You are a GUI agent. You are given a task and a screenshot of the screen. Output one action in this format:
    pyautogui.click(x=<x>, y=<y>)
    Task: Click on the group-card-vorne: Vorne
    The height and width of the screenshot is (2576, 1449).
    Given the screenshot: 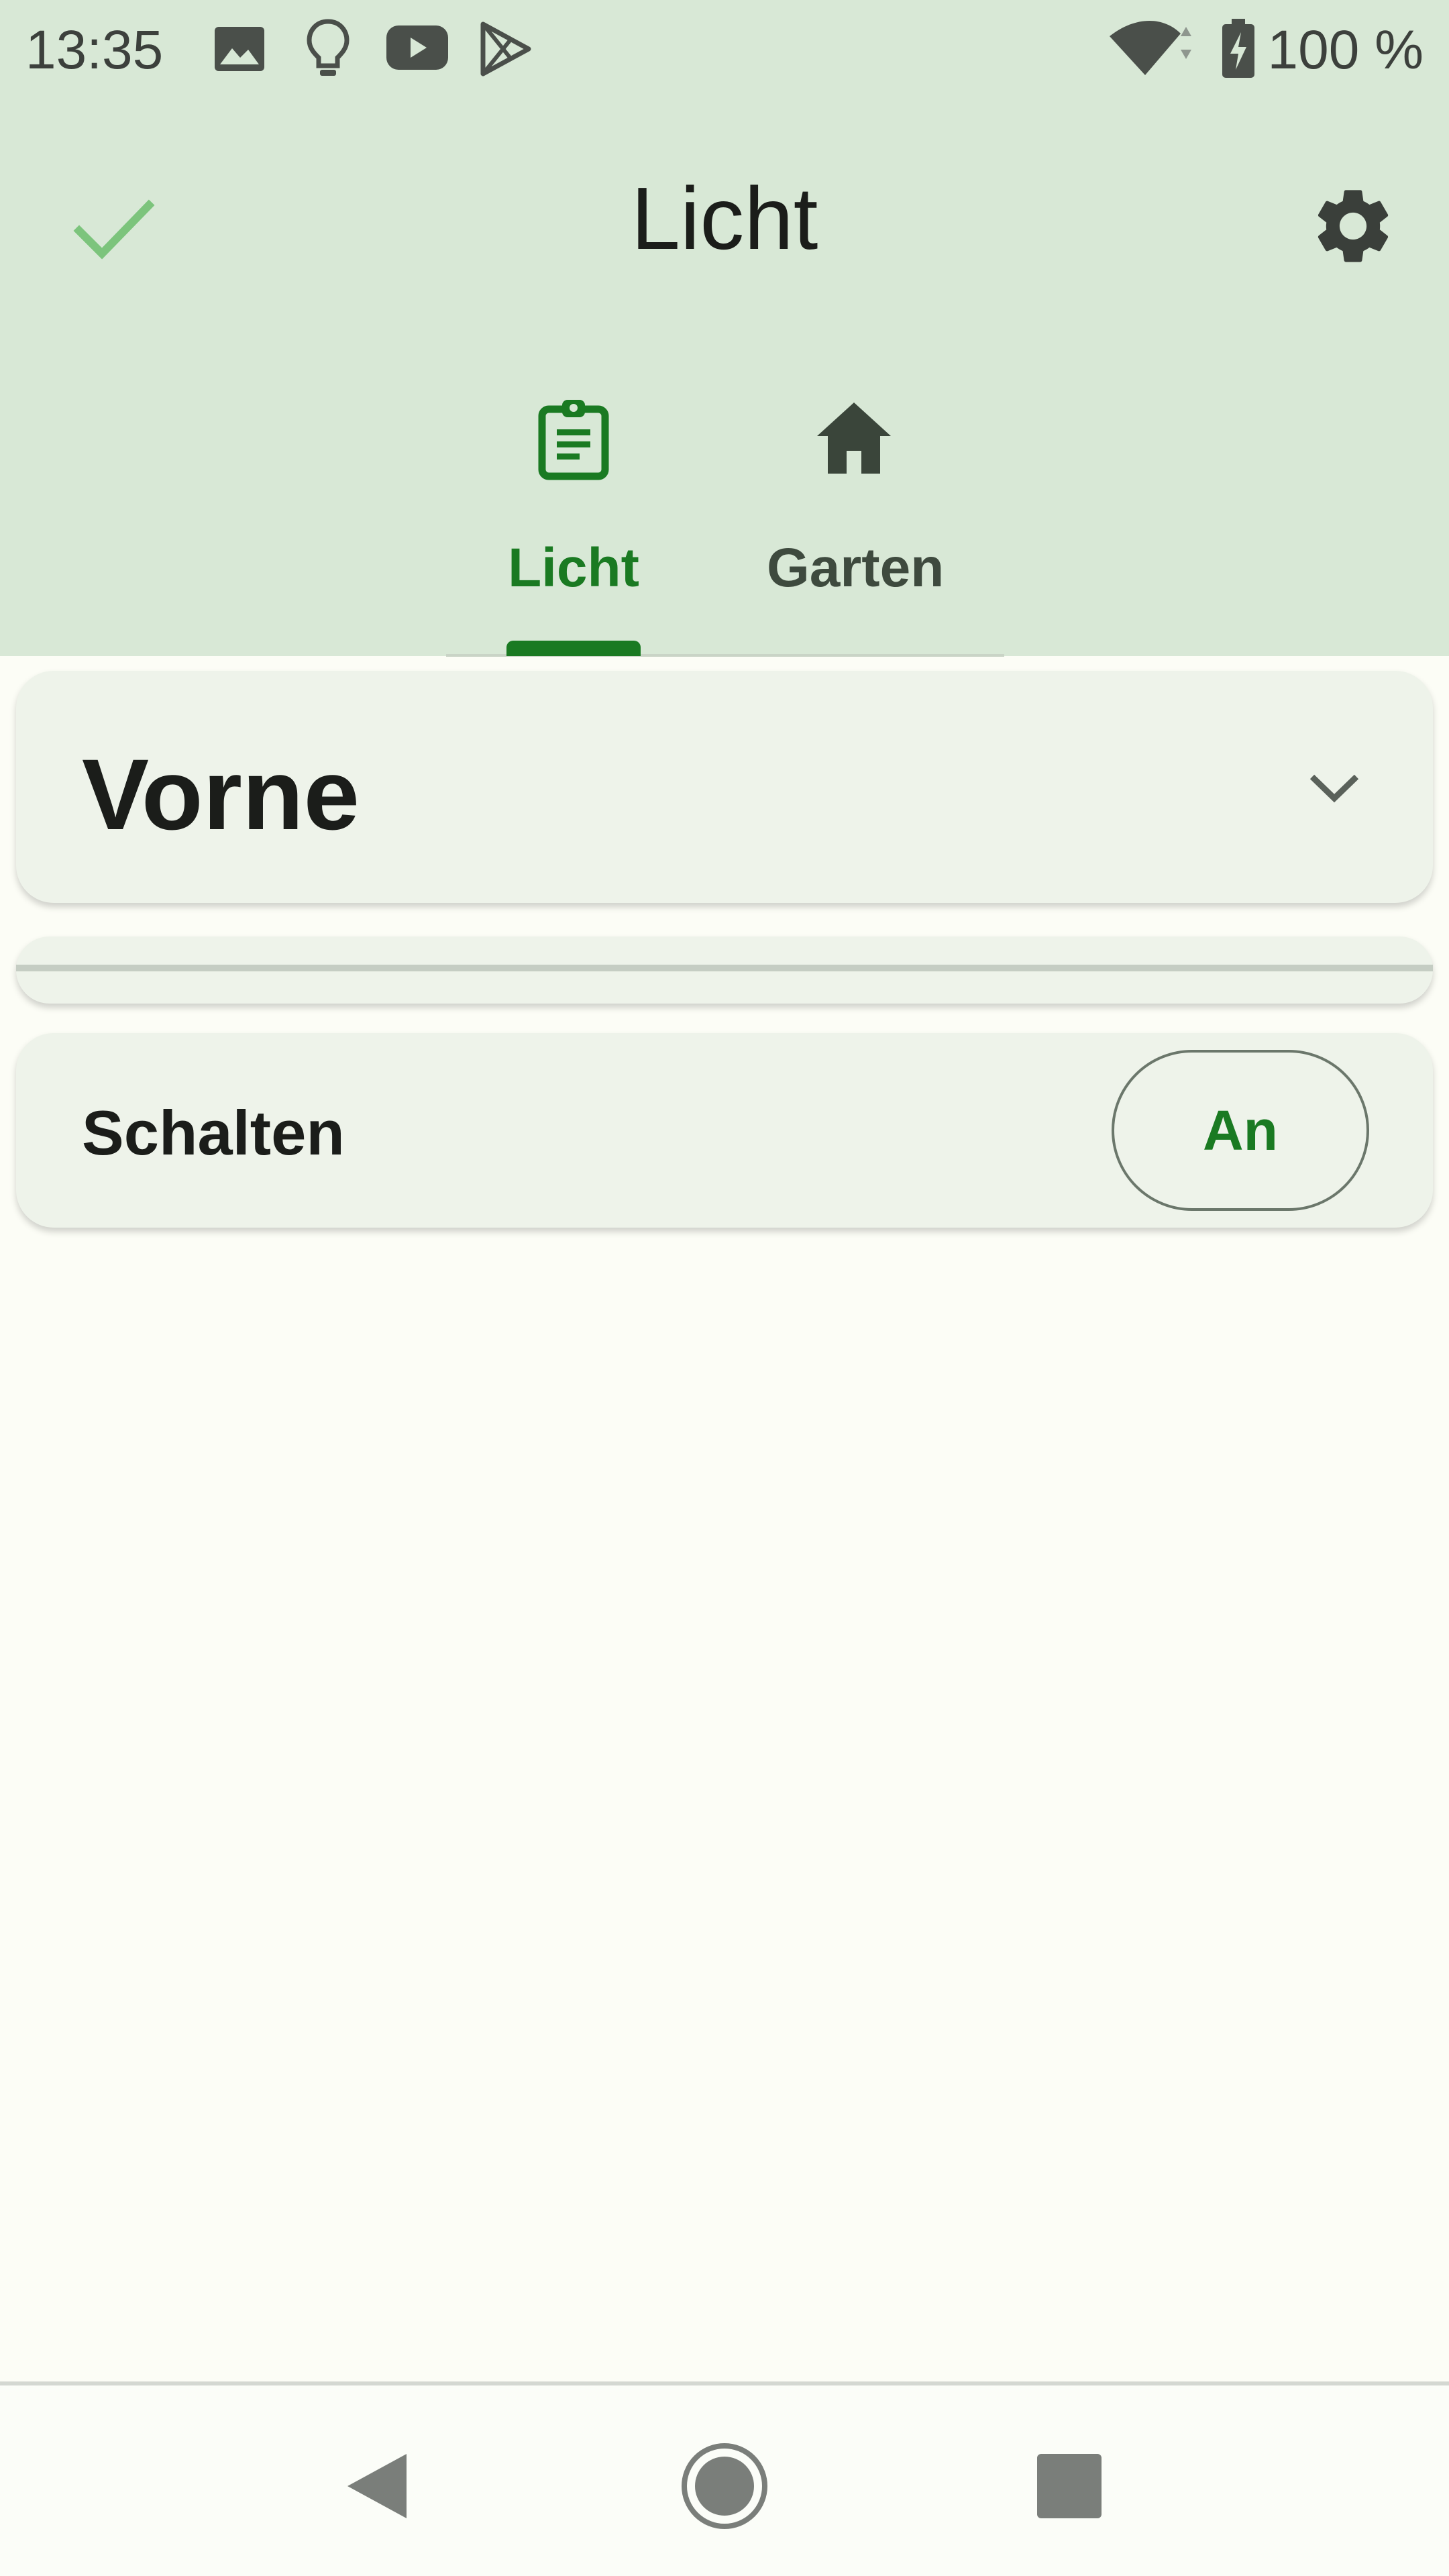 What is the action you would take?
    pyautogui.click(x=724, y=787)
    